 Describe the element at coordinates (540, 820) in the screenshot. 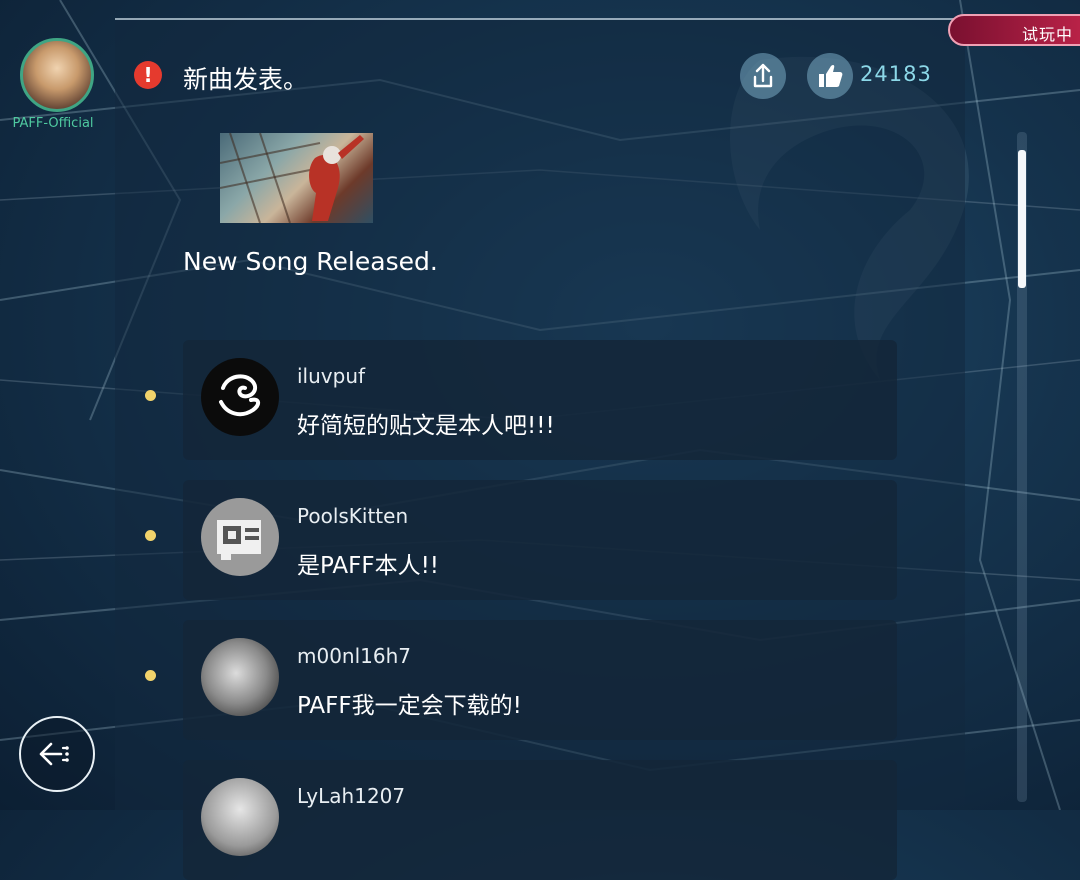

I see `comment-card: LyLah1207` at that location.